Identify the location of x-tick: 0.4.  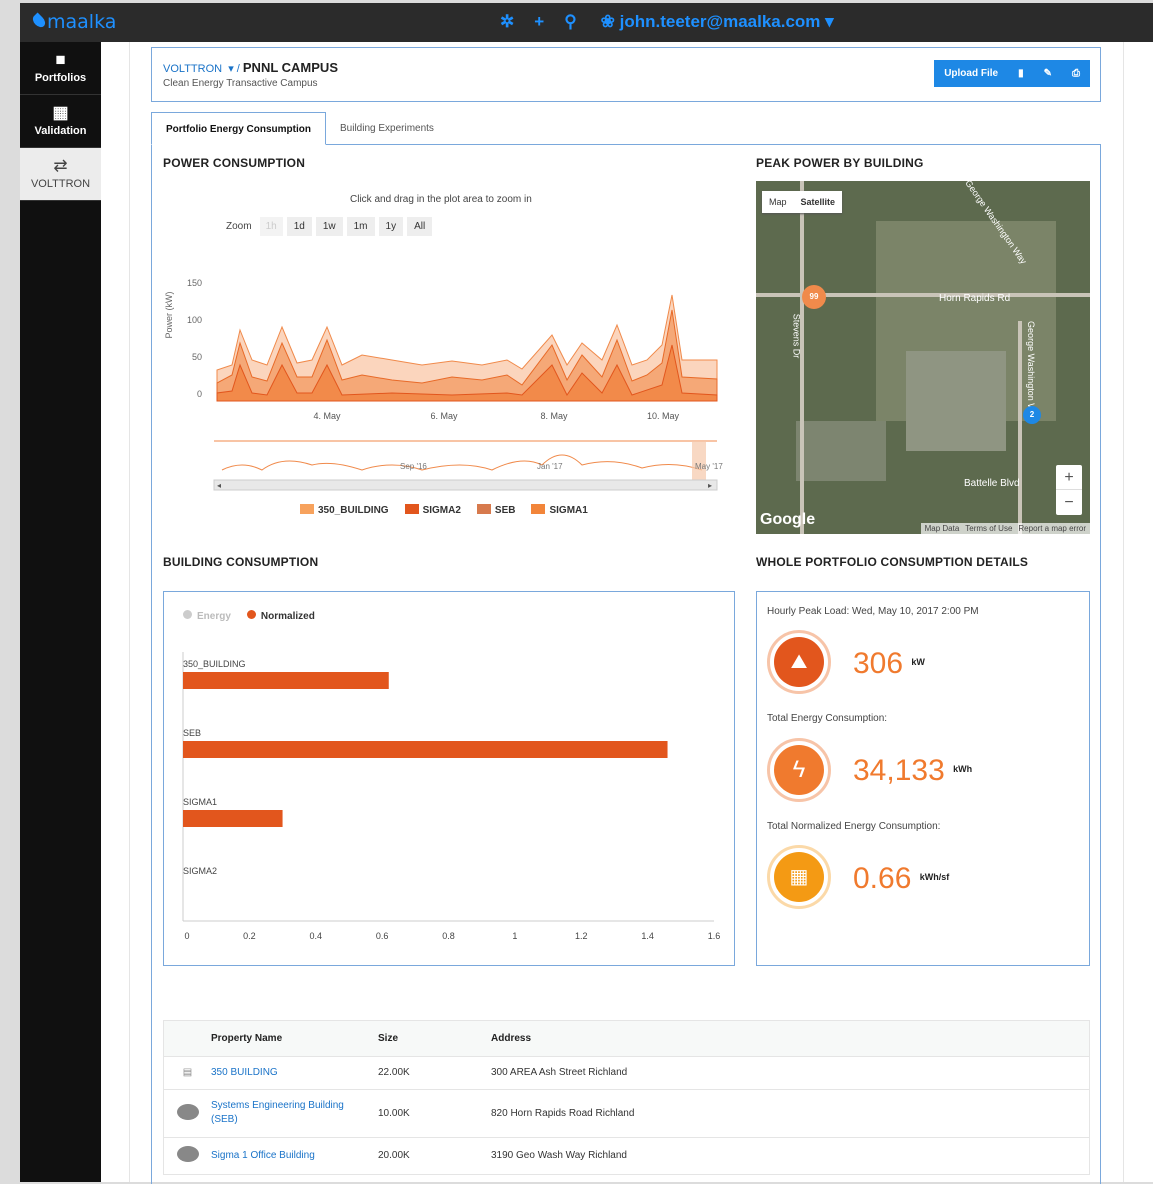
(315, 936).